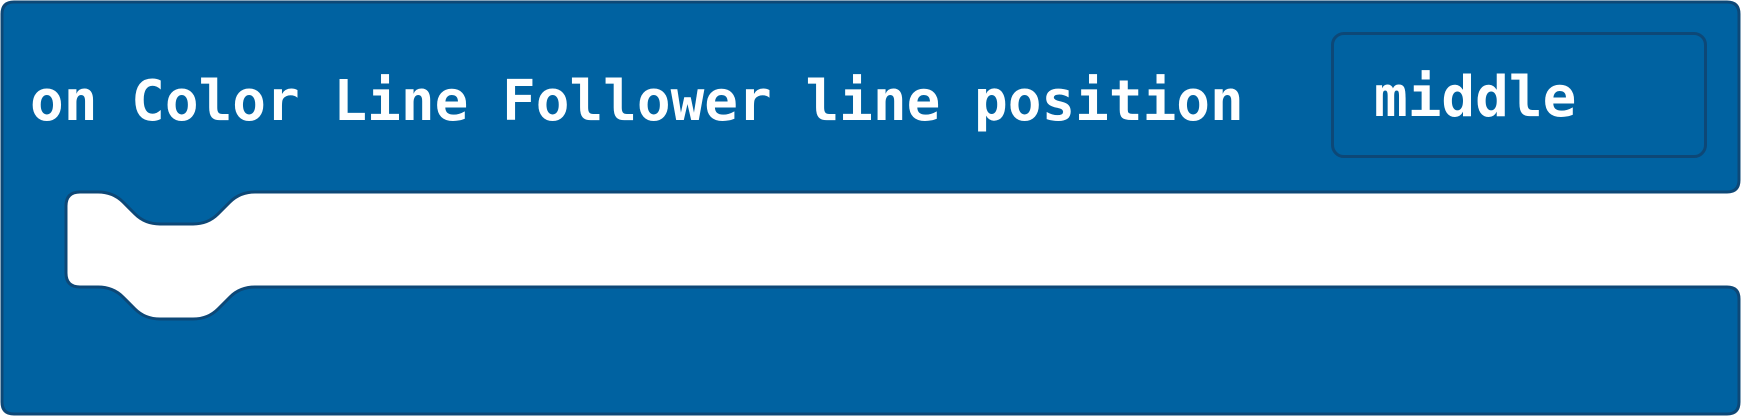  I want to click on line-position-dropdown-value: middle, so click(1475, 97).